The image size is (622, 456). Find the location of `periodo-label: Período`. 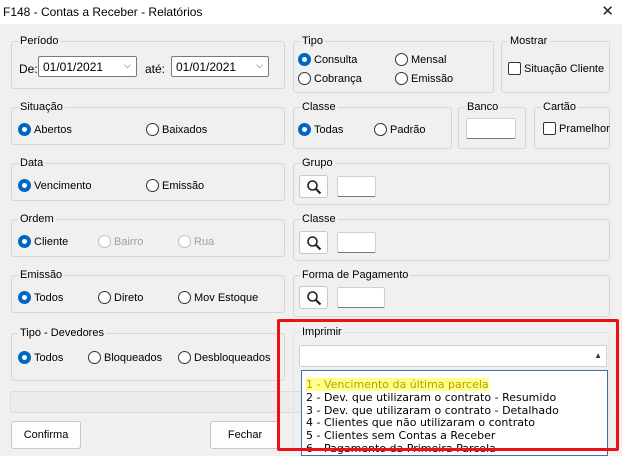

periodo-label: Período is located at coordinates (39, 41).